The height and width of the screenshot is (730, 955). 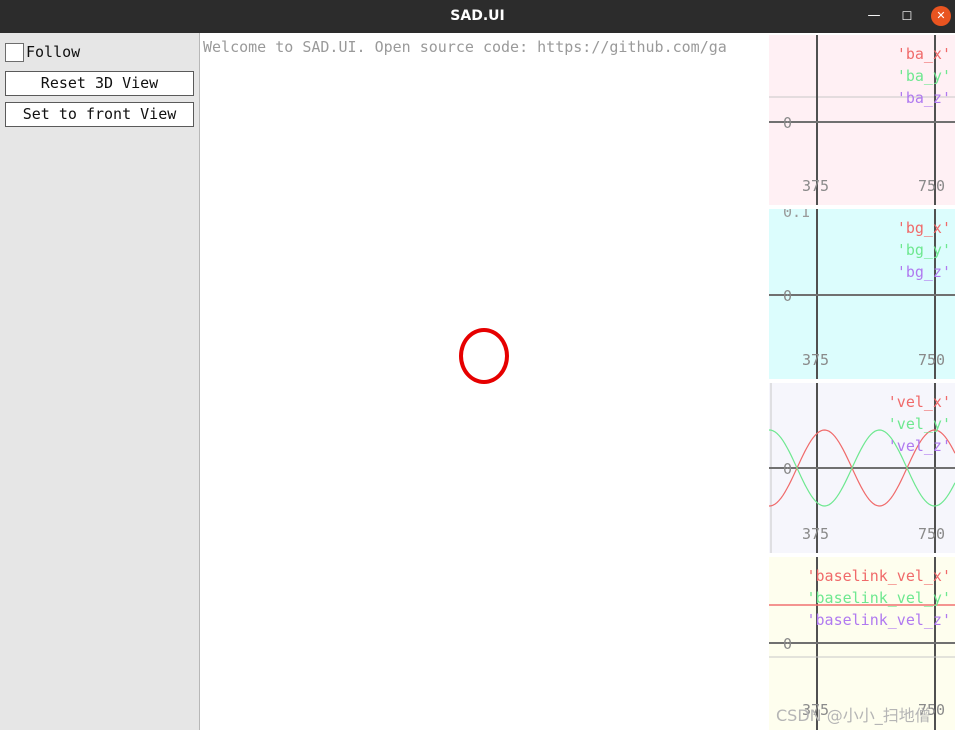 What do you see at coordinates (874, 16) in the screenshot?
I see `minimize-button: —` at bounding box center [874, 16].